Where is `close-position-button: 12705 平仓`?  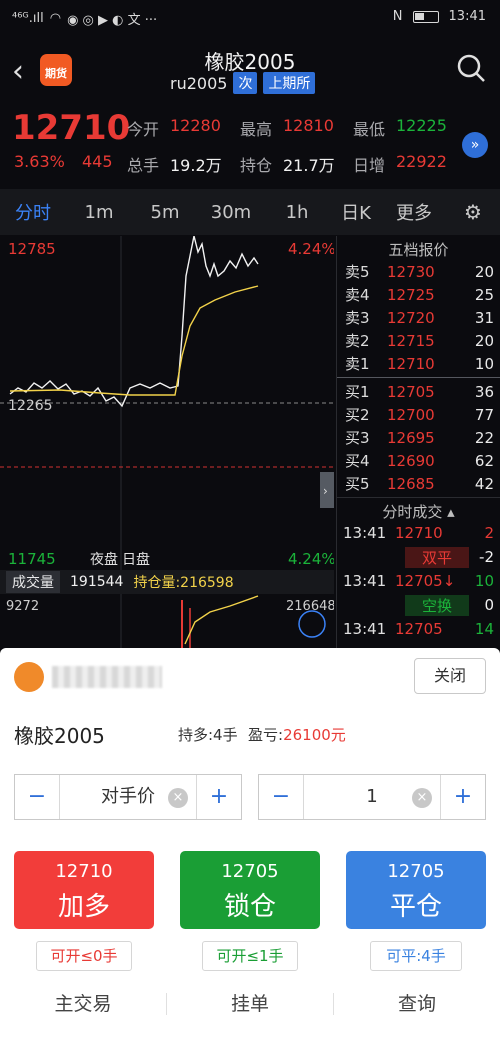 close-position-button: 12705 平仓 is located at coordinates (416, 890).